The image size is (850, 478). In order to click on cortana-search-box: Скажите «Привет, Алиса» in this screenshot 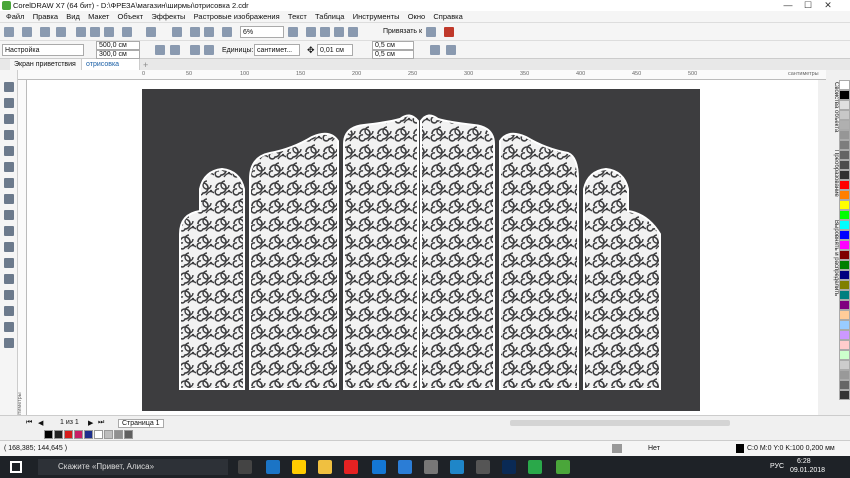, I will do `click(133, 467)`.